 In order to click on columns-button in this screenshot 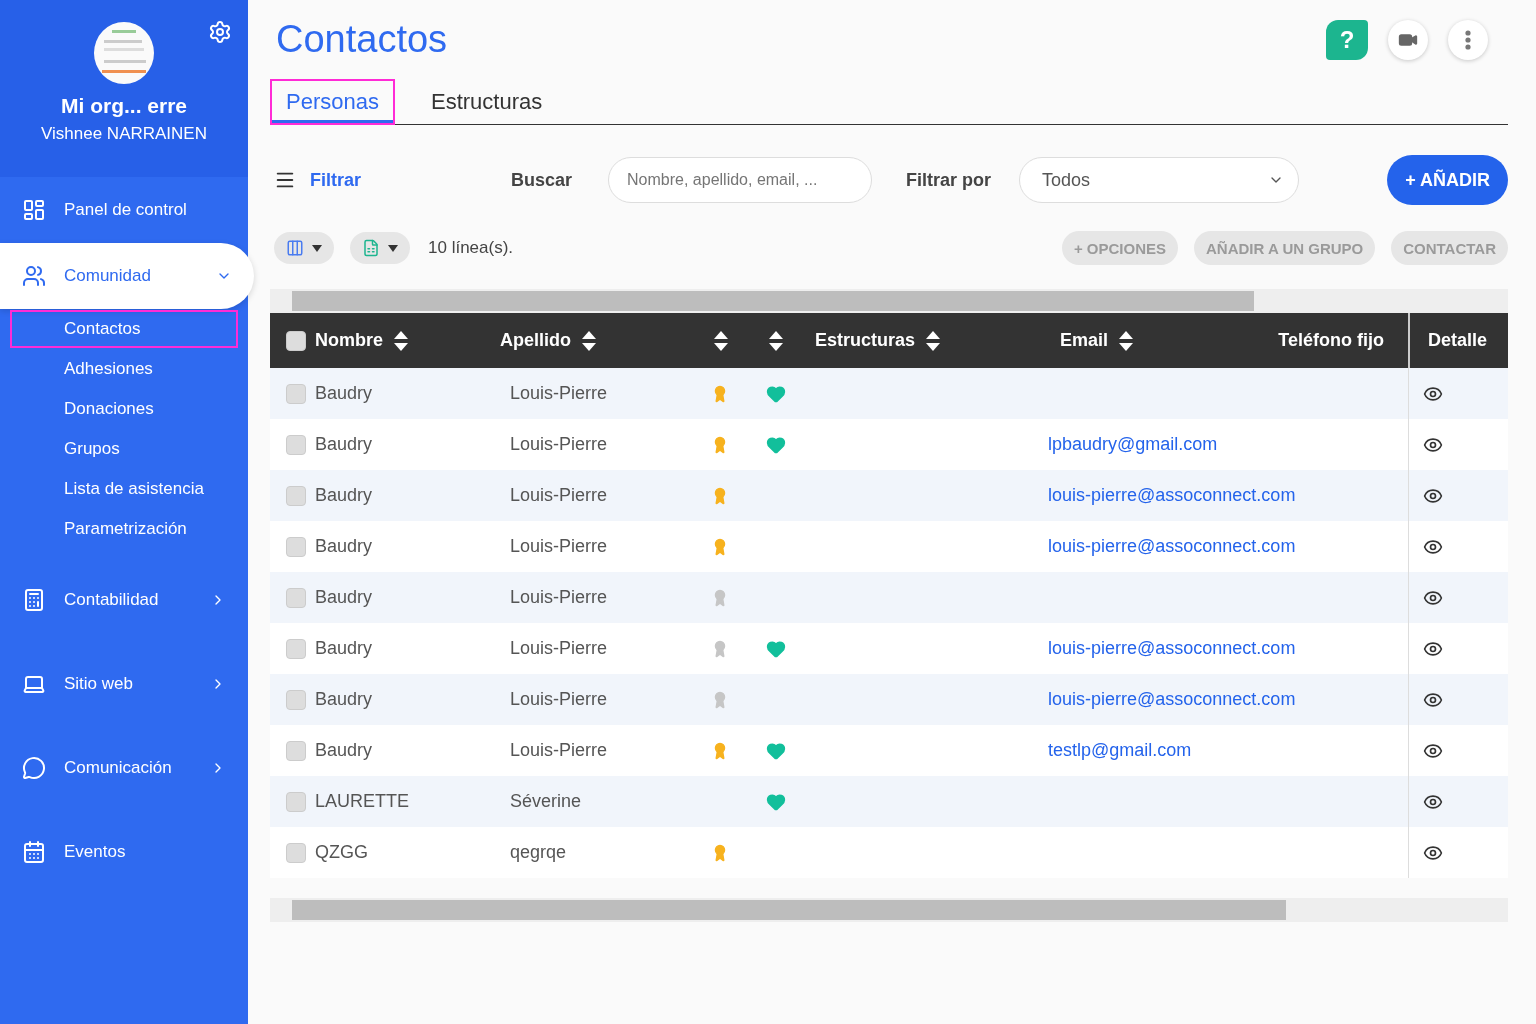, I will do `click(304, 248)`.